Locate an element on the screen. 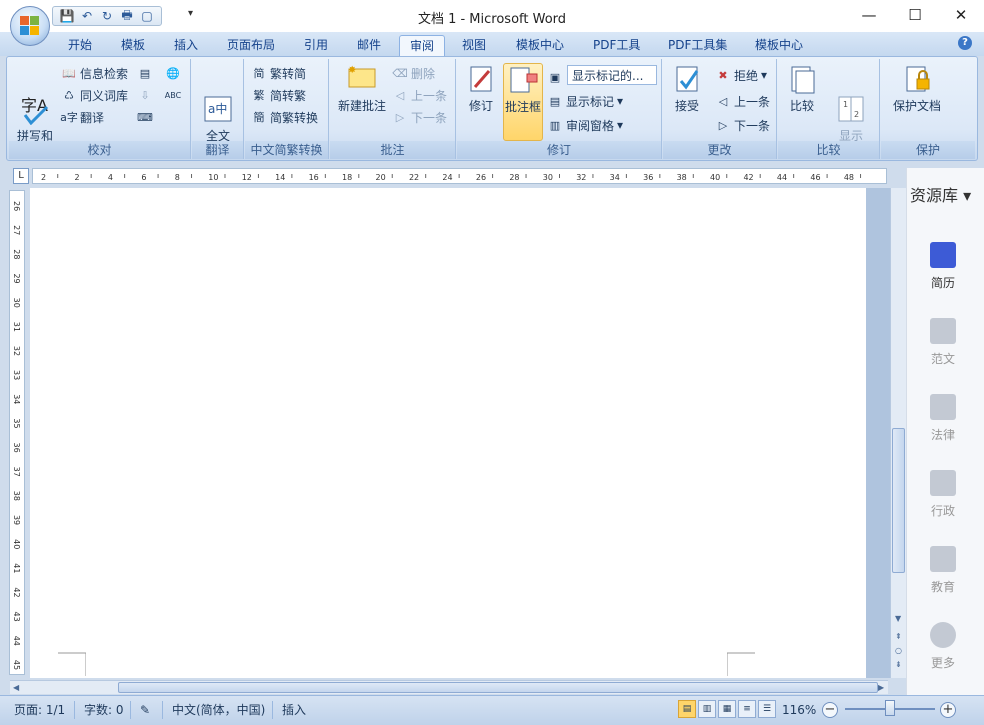  show-markup-button: ▤ 显示标记 ▾ is located at coordinates (585, 101).